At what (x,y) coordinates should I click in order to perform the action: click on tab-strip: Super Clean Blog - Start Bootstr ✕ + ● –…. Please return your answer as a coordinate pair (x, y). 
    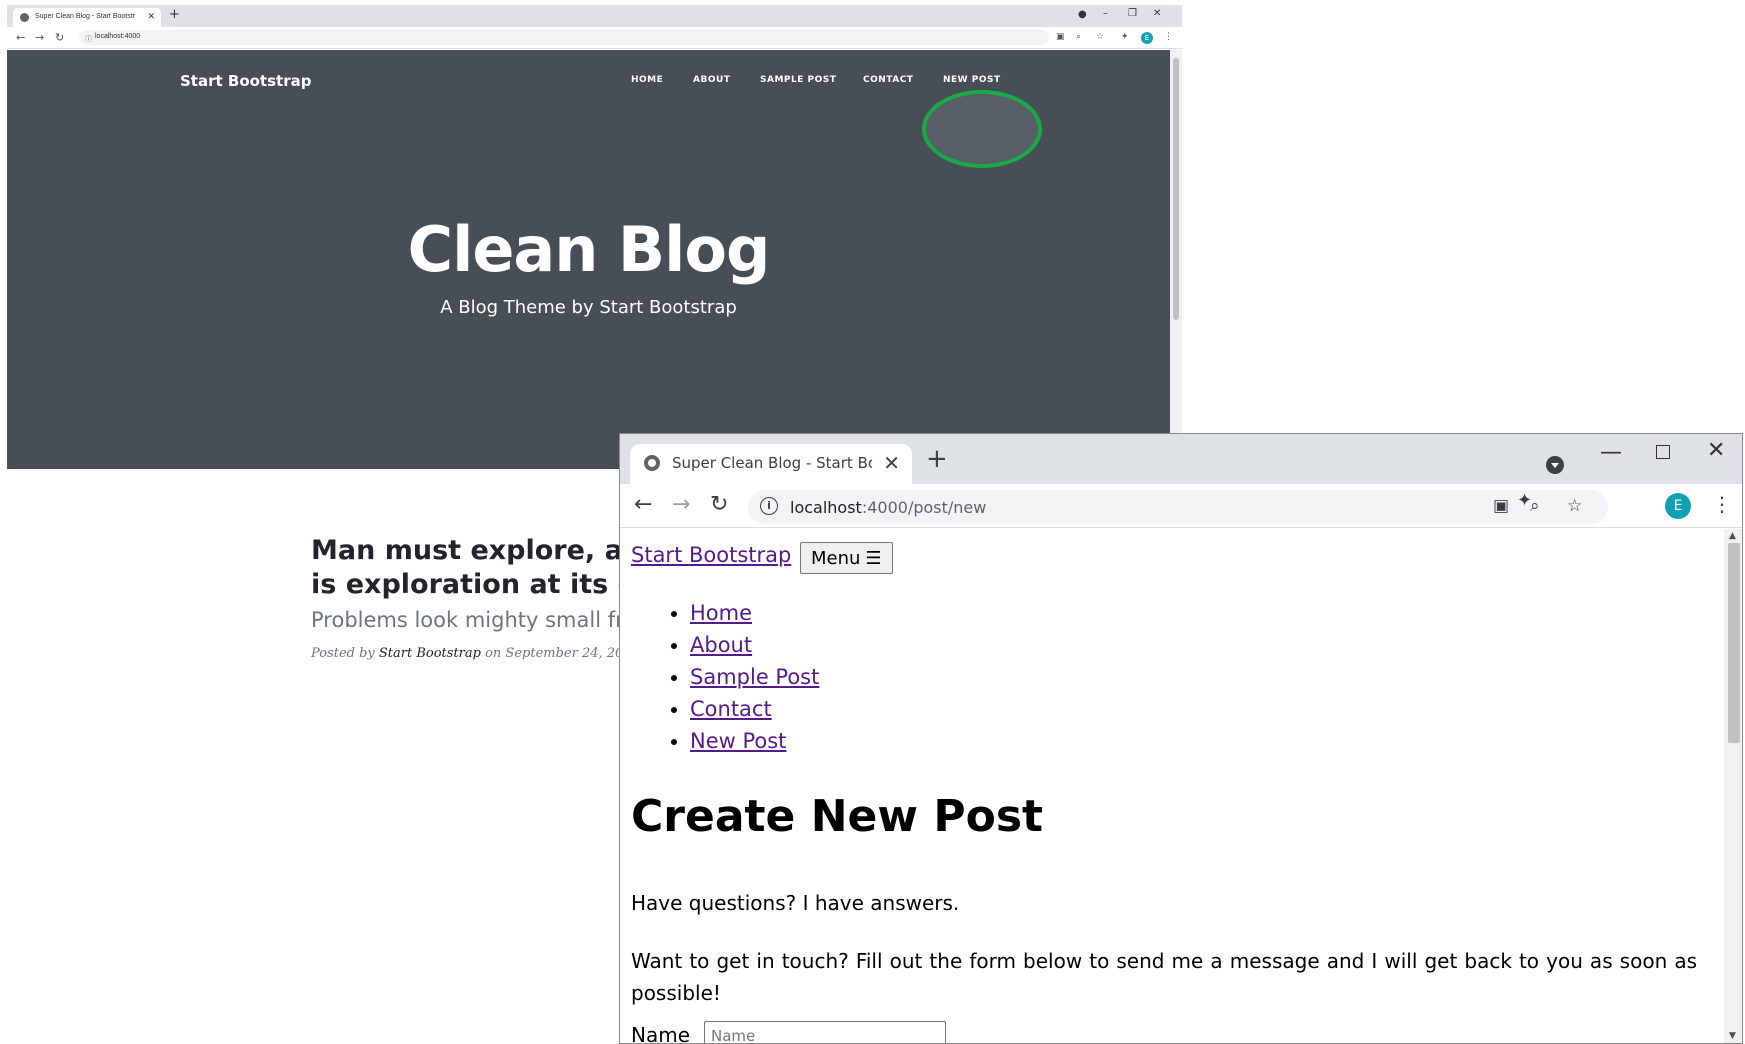
    Looking at the image, I should click on (594, 16).